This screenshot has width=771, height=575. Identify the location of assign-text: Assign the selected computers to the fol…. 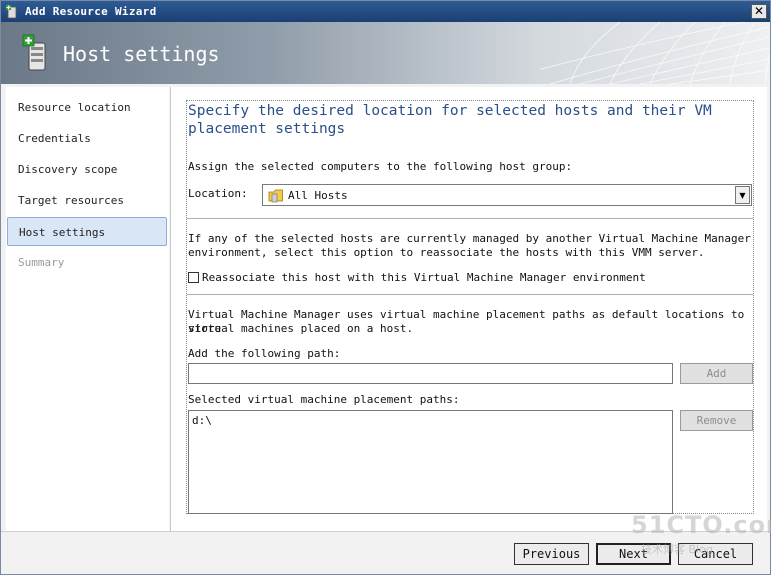
(380, 166).